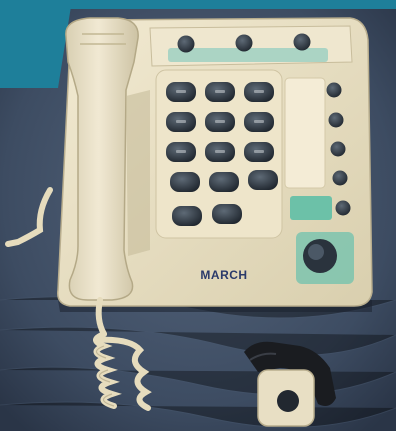 The height and width of the screenshot is (431, 396). Describe the element at coordinates (311, 208) in the screenshot. I see `status-label` at that location.